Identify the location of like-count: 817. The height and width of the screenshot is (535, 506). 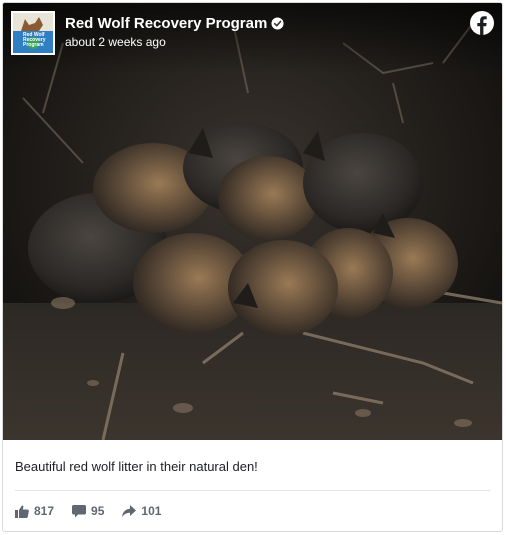
(34, 511).